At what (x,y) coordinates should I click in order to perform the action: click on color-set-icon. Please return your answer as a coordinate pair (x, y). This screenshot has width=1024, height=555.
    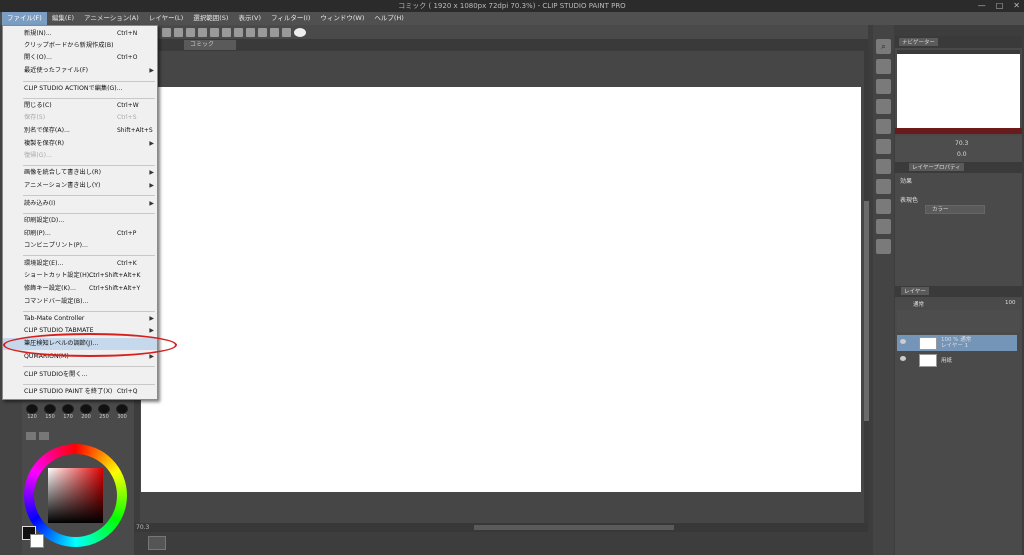
    Looking at the image, I should click on (883, 106).